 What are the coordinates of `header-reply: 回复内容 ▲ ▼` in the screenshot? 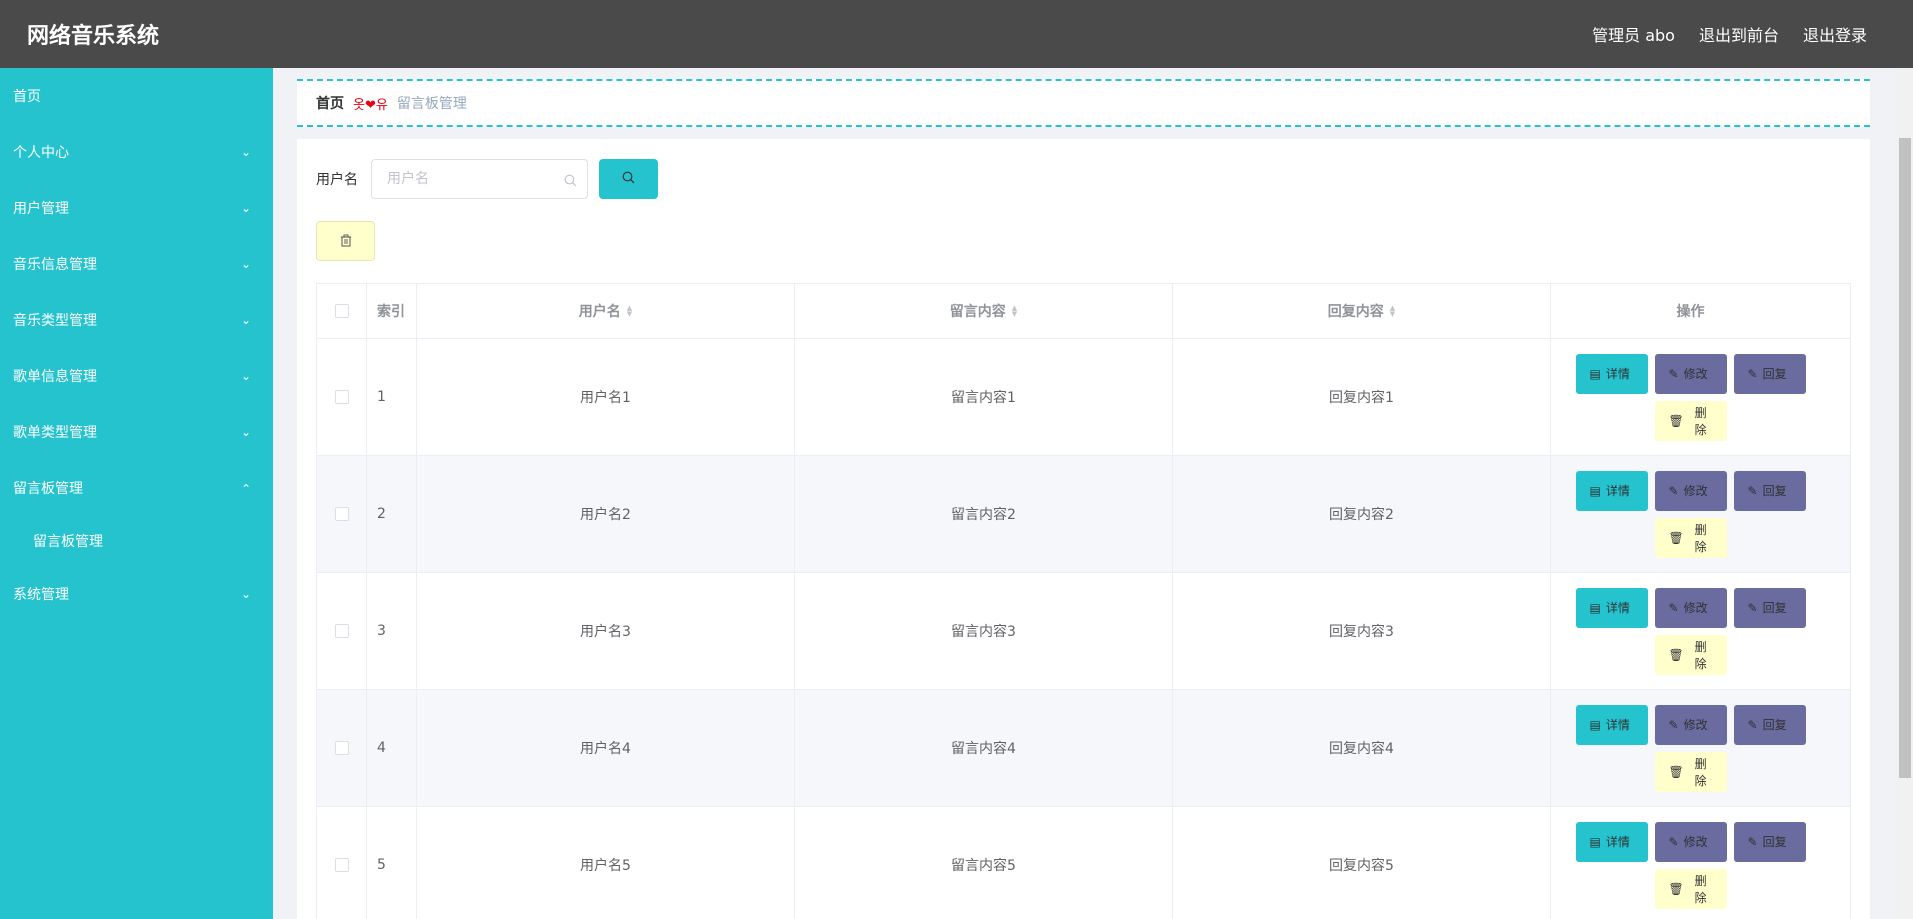 It's located at (1362, 311).